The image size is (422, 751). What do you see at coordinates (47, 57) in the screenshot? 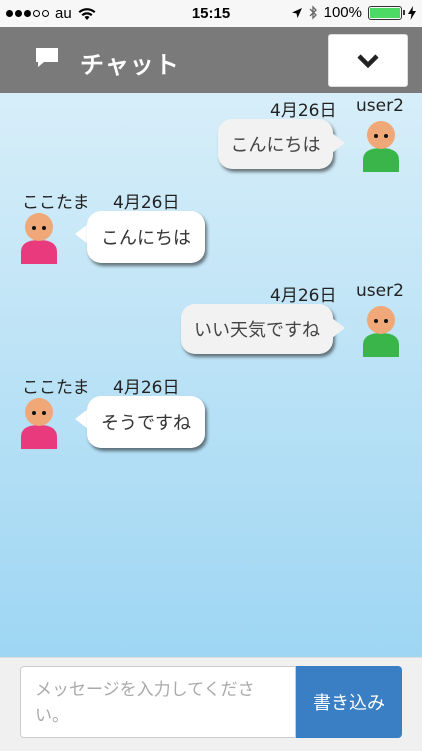
I see `chat-bubble-icon` at bounding box center [47, 57].